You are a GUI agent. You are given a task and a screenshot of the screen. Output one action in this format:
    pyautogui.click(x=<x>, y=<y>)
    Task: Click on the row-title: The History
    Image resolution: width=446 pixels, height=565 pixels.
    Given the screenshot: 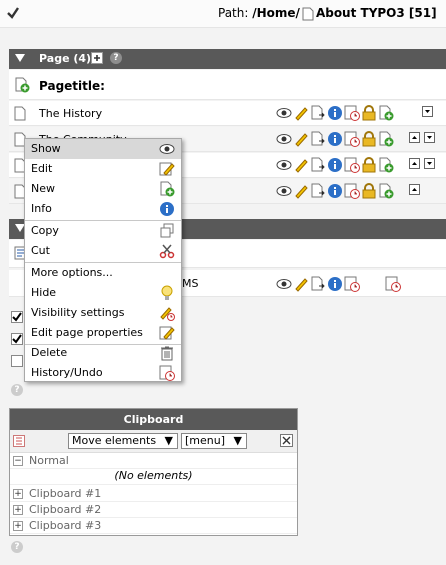 What is the action you would take?
    pyautogui.click(x=70, y=113)
    